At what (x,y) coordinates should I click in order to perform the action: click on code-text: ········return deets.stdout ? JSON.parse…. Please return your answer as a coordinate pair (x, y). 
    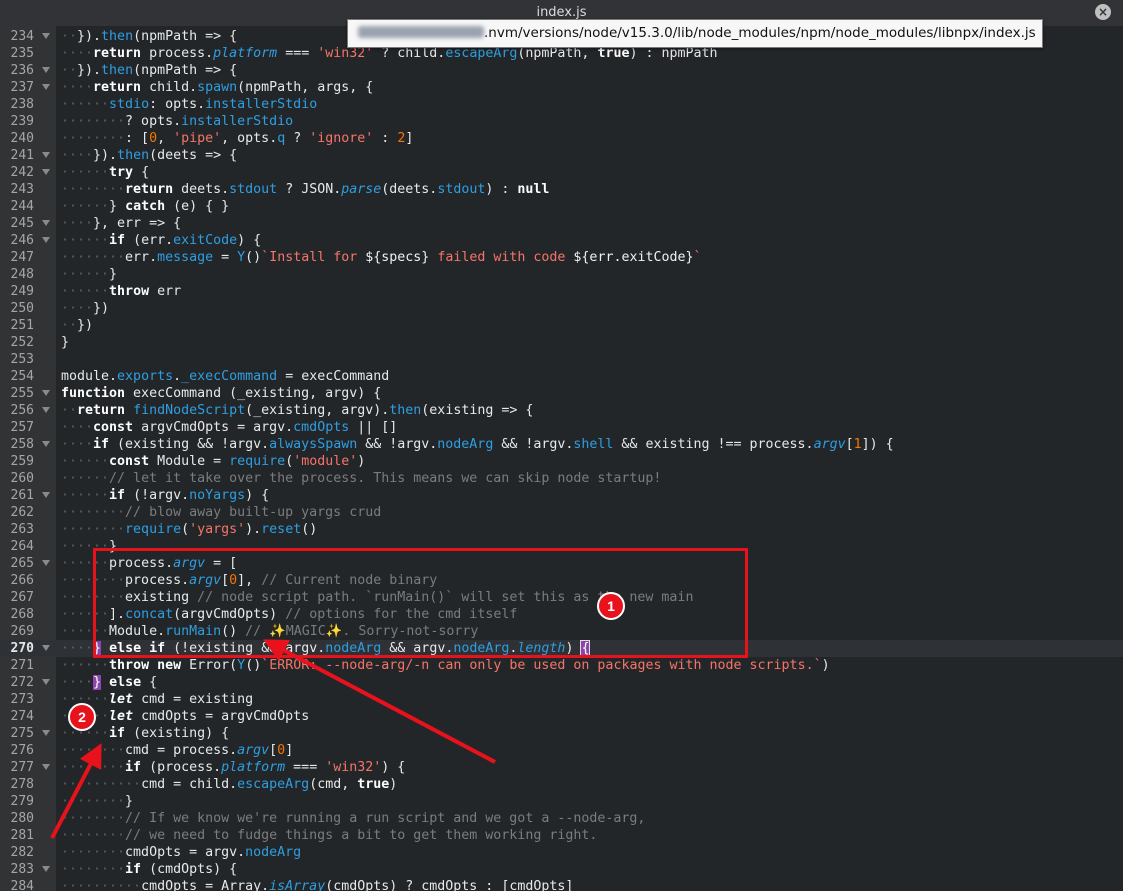
    Looking at the image, I should click on (305, 189).